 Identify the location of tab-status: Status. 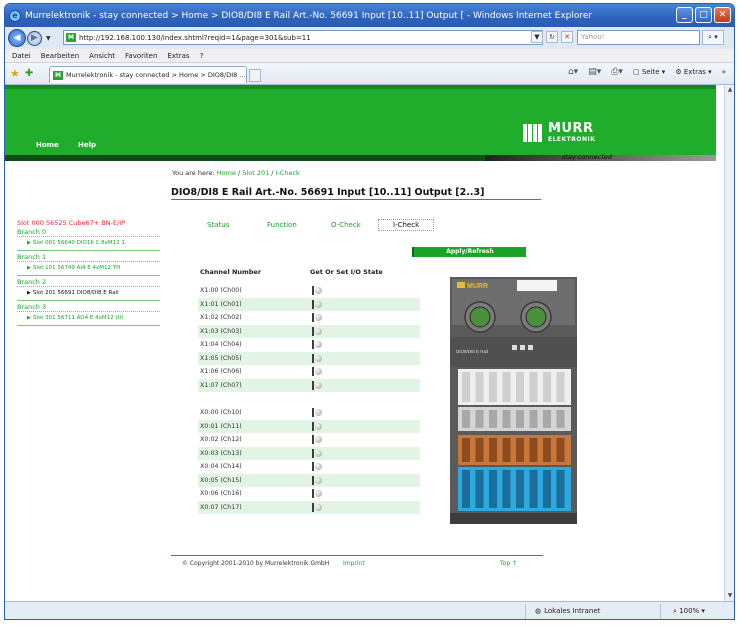
(218, 225).